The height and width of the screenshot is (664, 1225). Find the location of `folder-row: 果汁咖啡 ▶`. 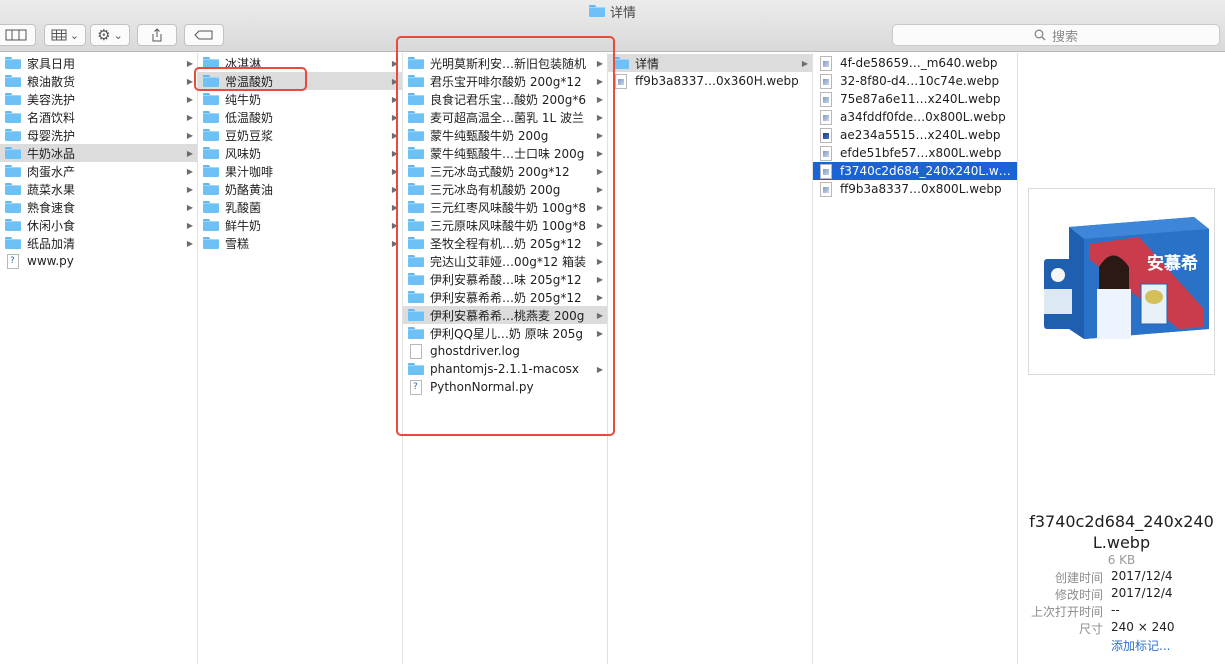

folder-row: 果汁咖啡 ▶ is located at coordinates (300, 171).